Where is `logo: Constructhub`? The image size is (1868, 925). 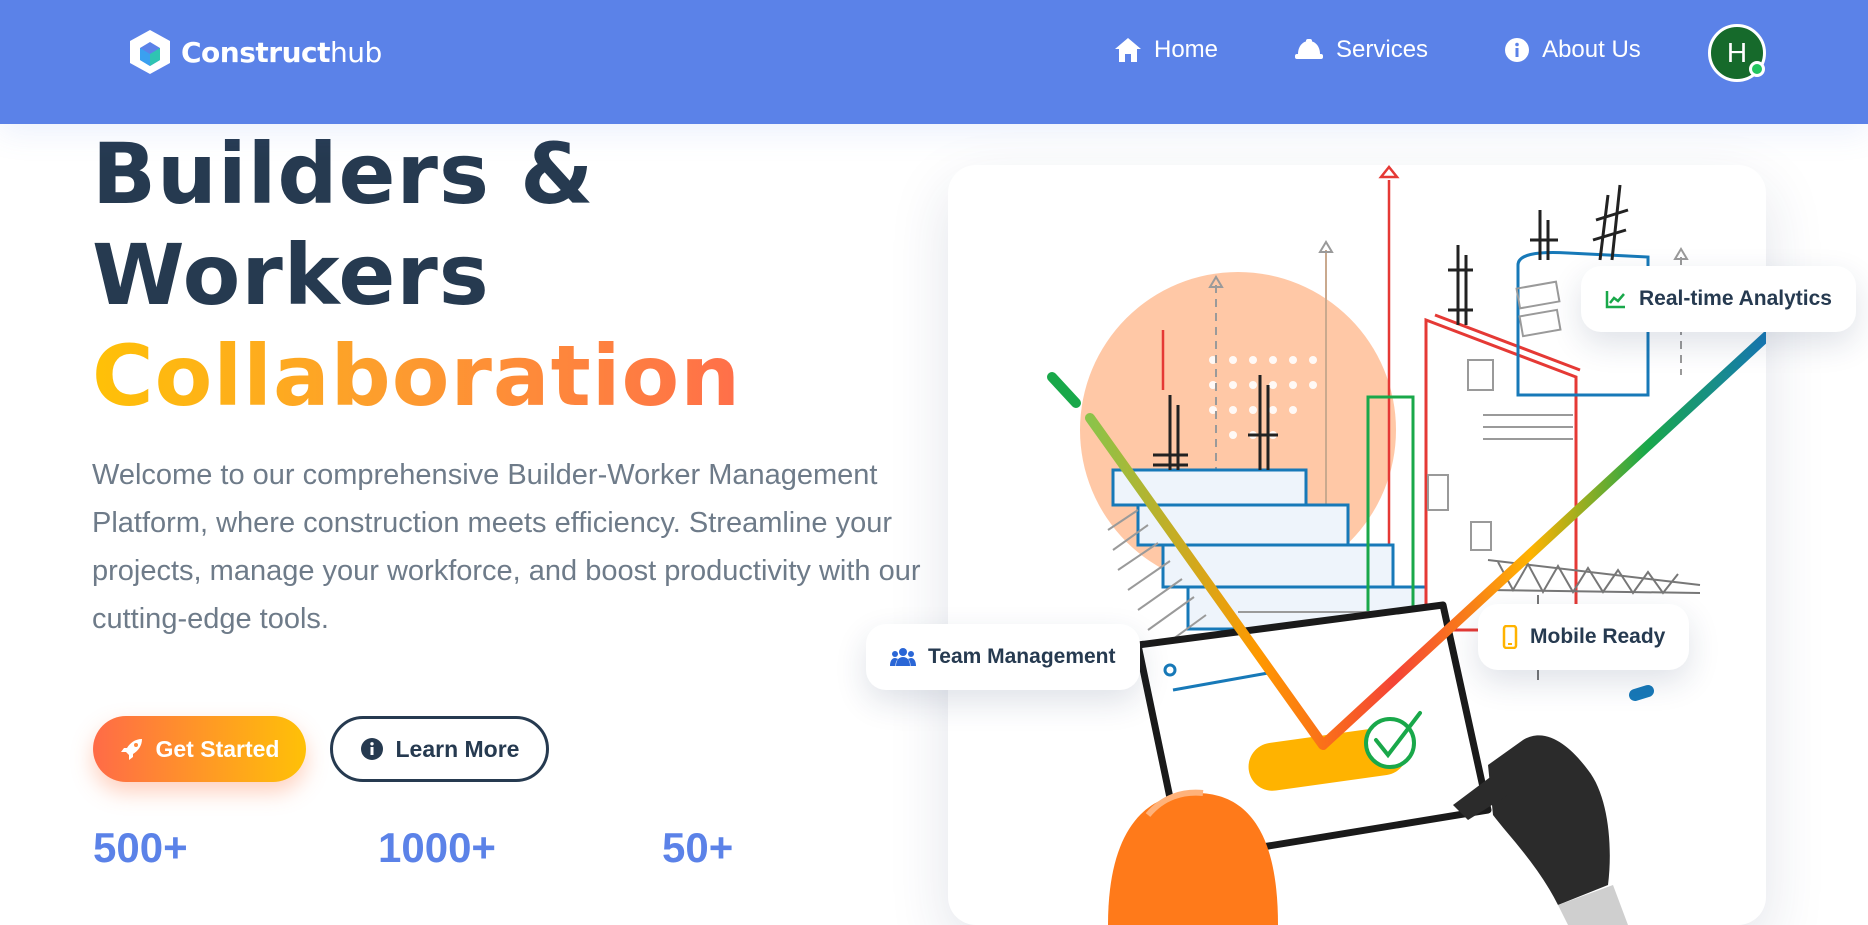 logo: Constructhub is located at coordinates (254, 52).